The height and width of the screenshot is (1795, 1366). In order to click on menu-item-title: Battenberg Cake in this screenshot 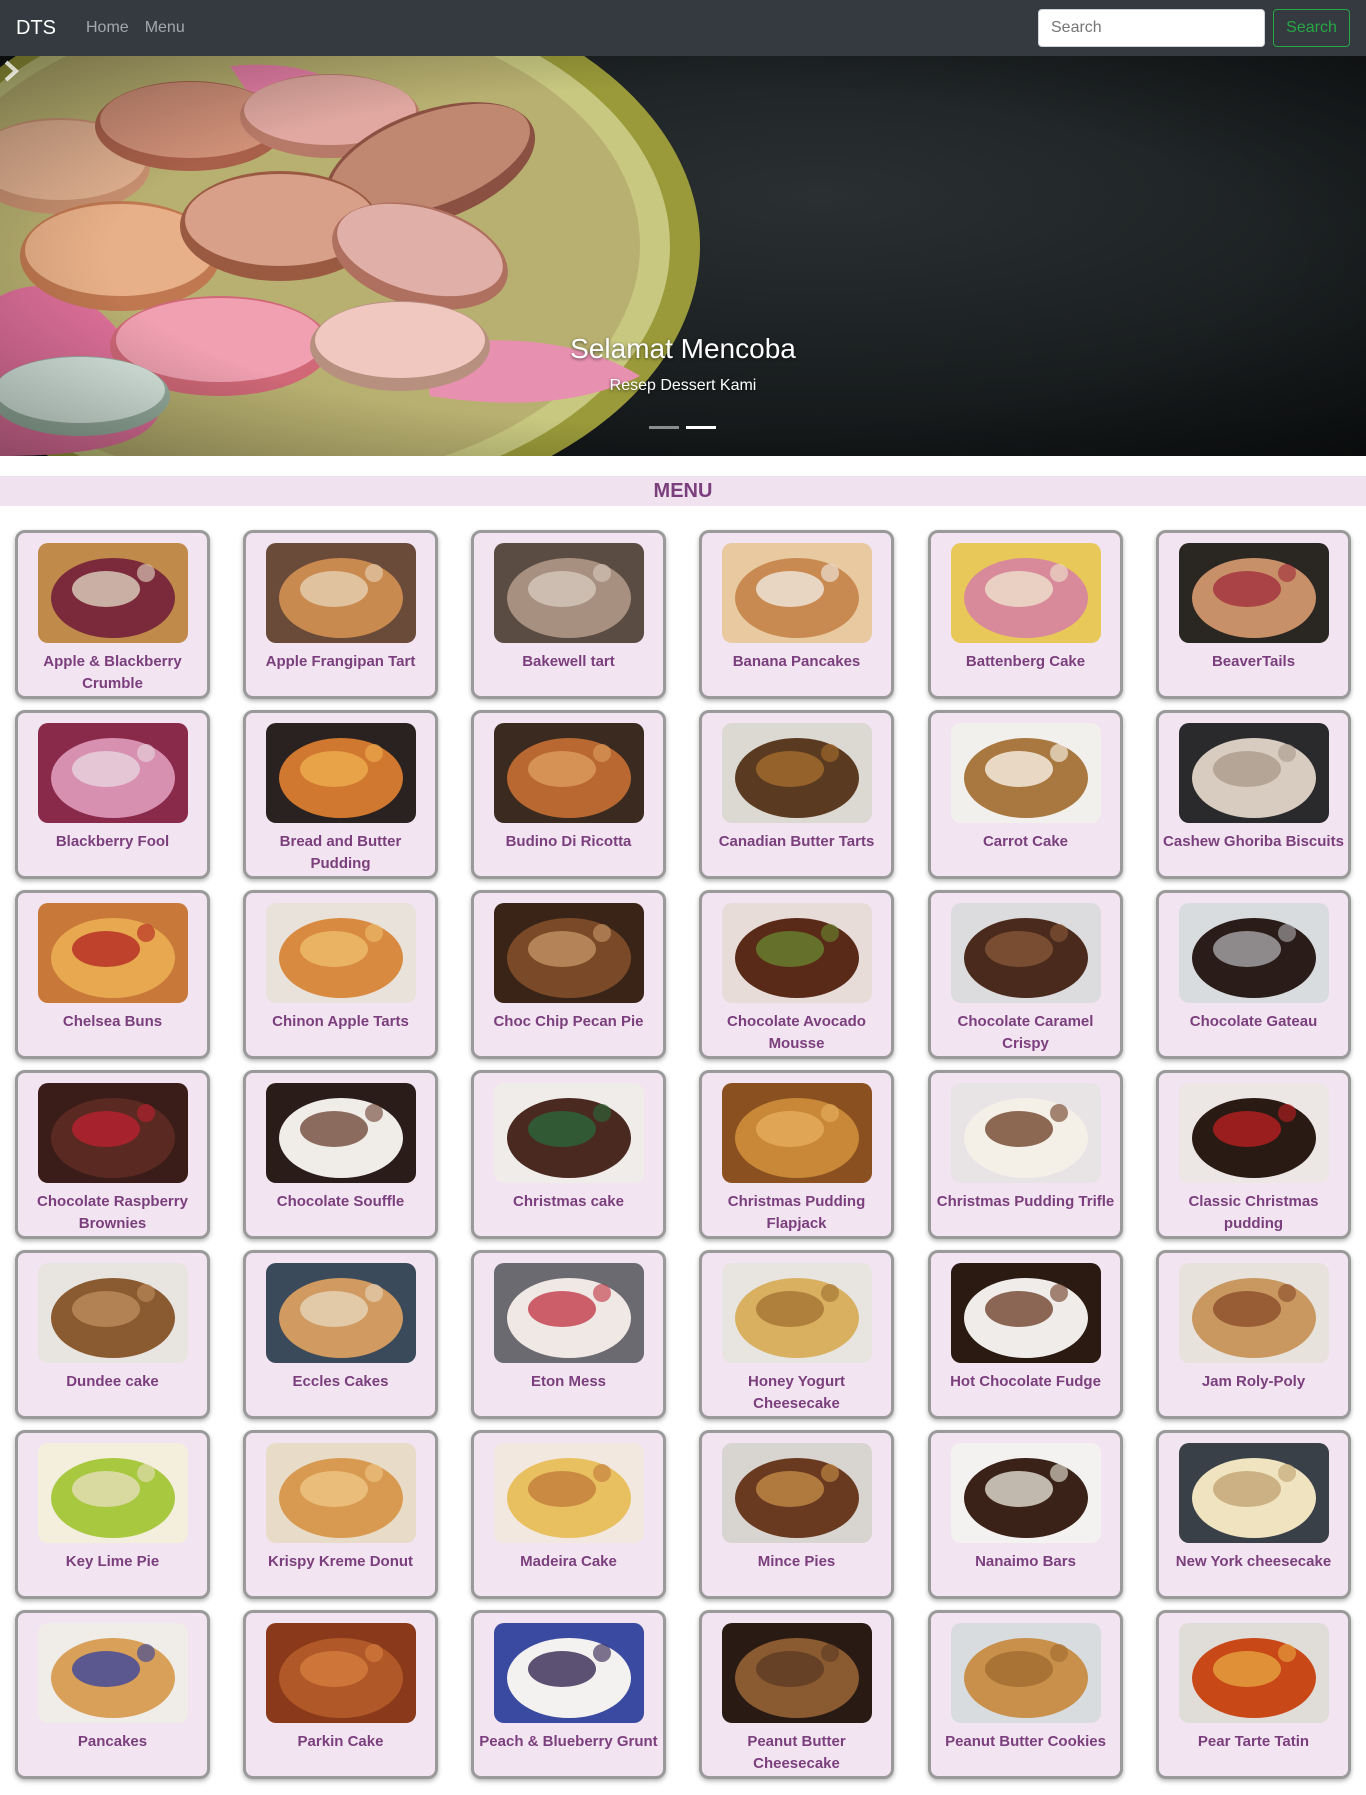, I will do `click(1025, 662)`.